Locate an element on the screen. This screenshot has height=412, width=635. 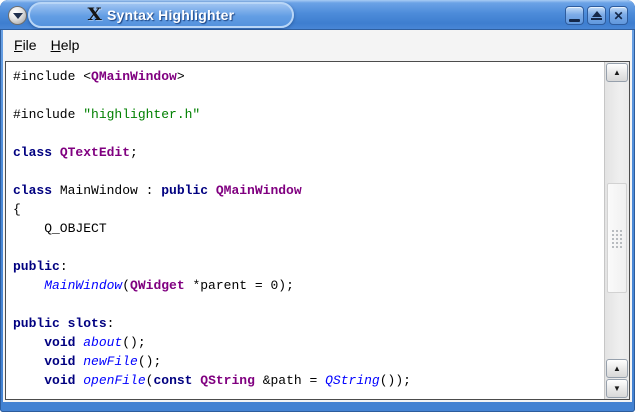
minimize-icon is located at coordinates (574, 20).